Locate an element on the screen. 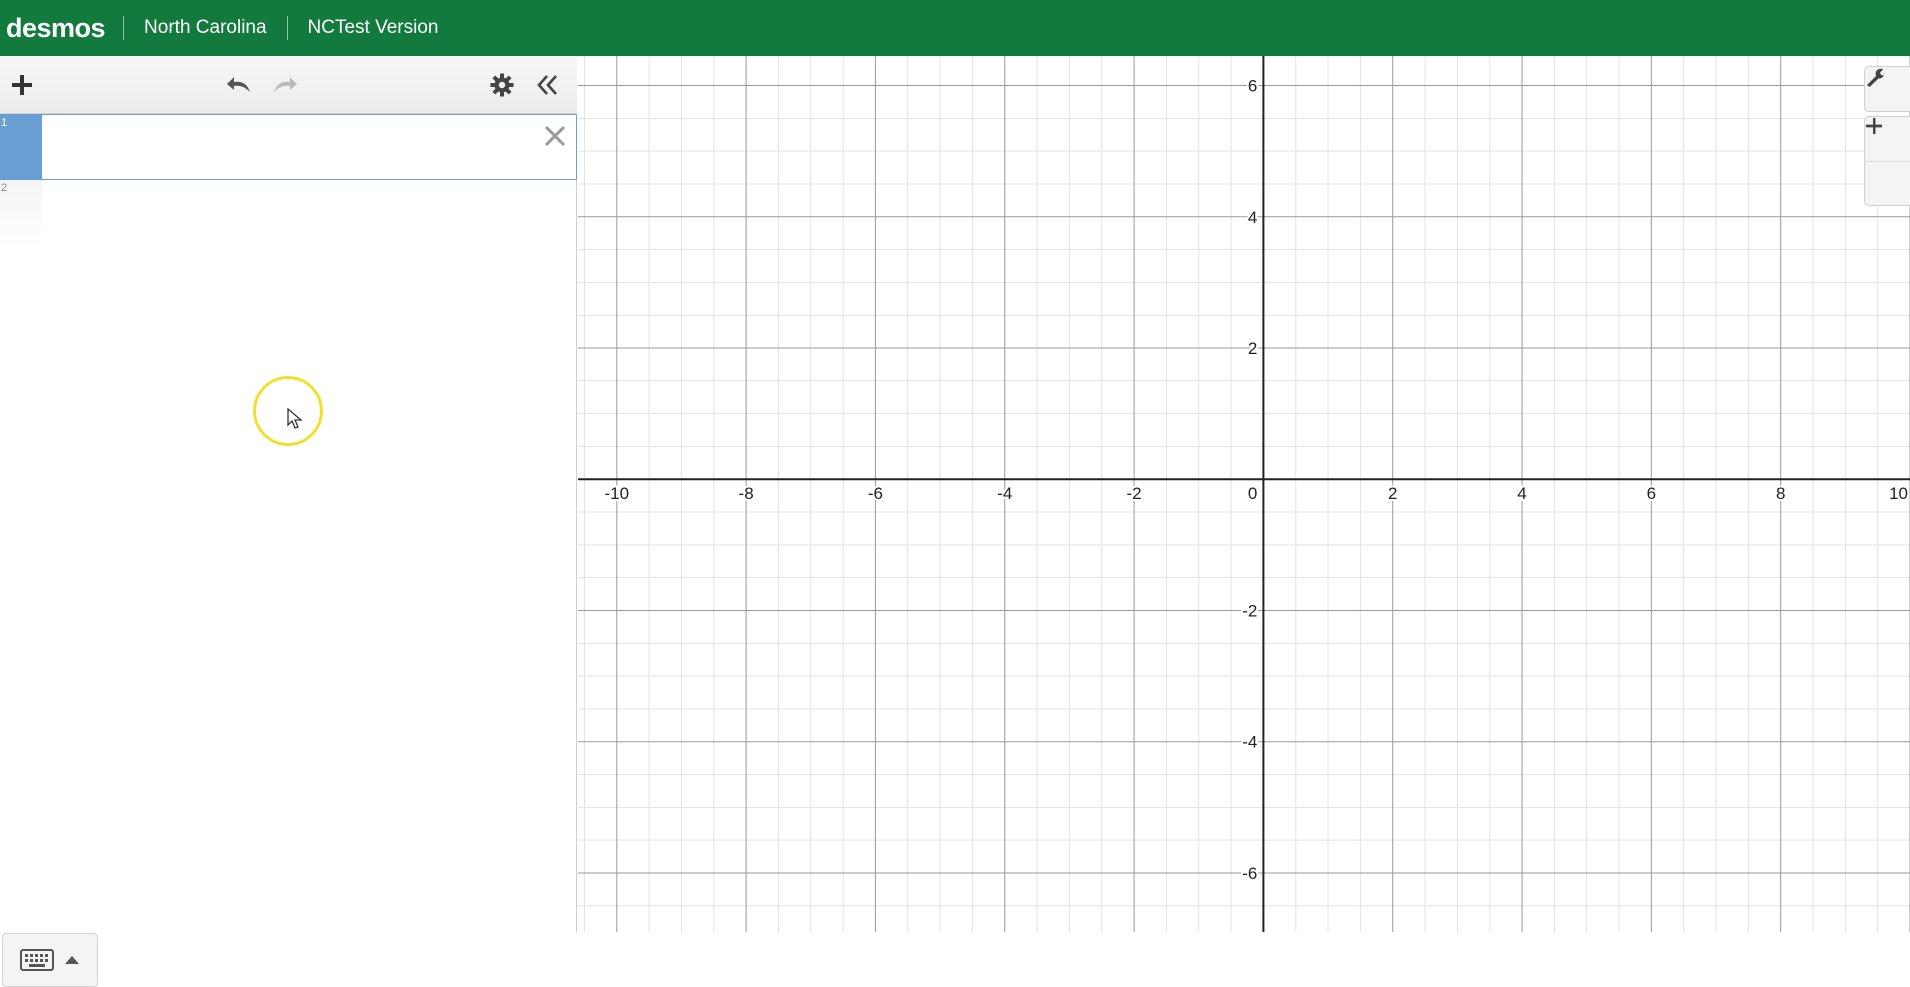  top-bar: desmos North Carolina NCTest Version is located at coordinates (955, 28).